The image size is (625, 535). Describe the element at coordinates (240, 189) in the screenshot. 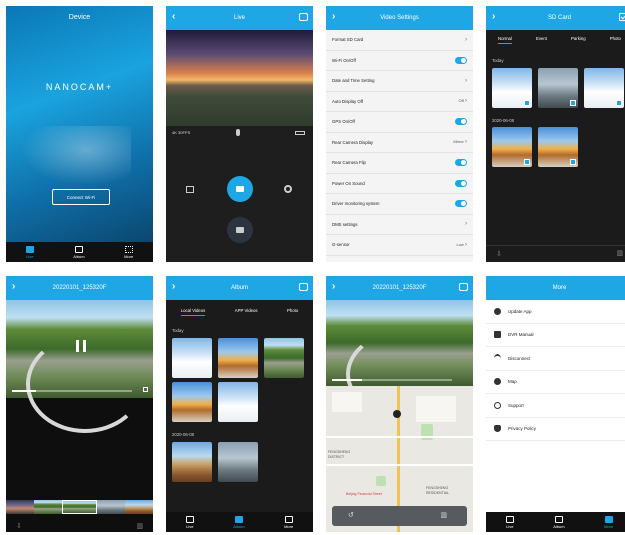

I see `video-record-button` at that location.